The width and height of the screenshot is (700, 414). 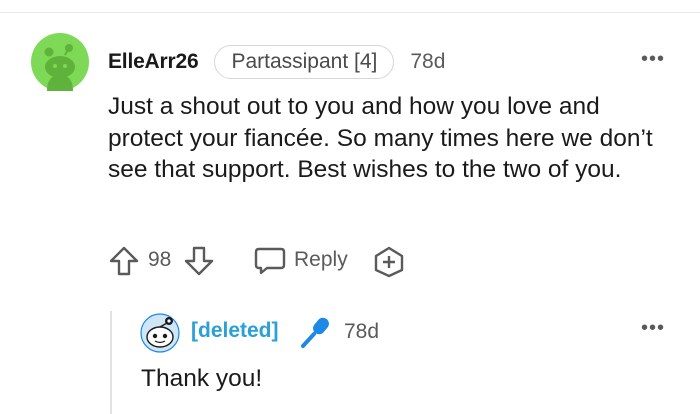 I want to click on reply-age: 78d, so click(x=362, y=331).